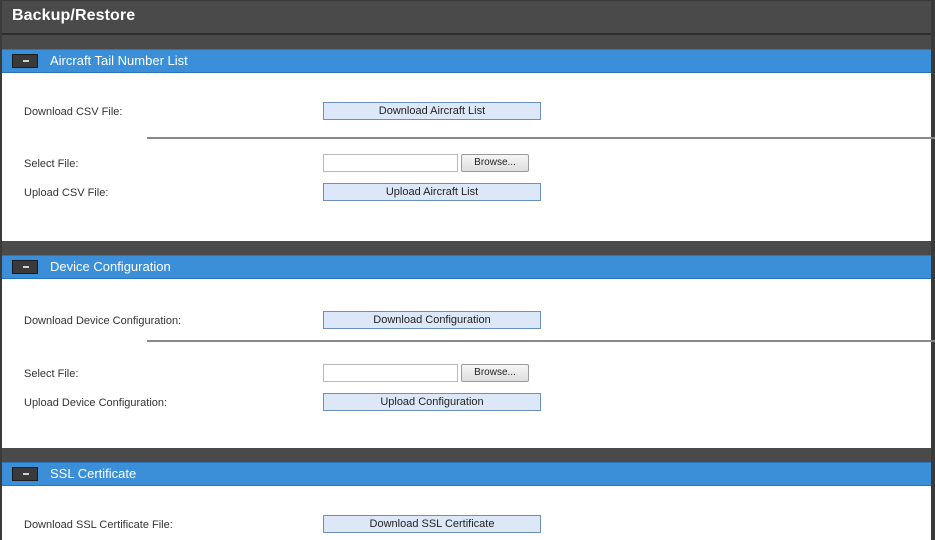  What do you see at coordinates (466, 474) in the screenshot?
I see `section-header-ssl-certificate: SSL Certificate` at bounding box center [466, 474].